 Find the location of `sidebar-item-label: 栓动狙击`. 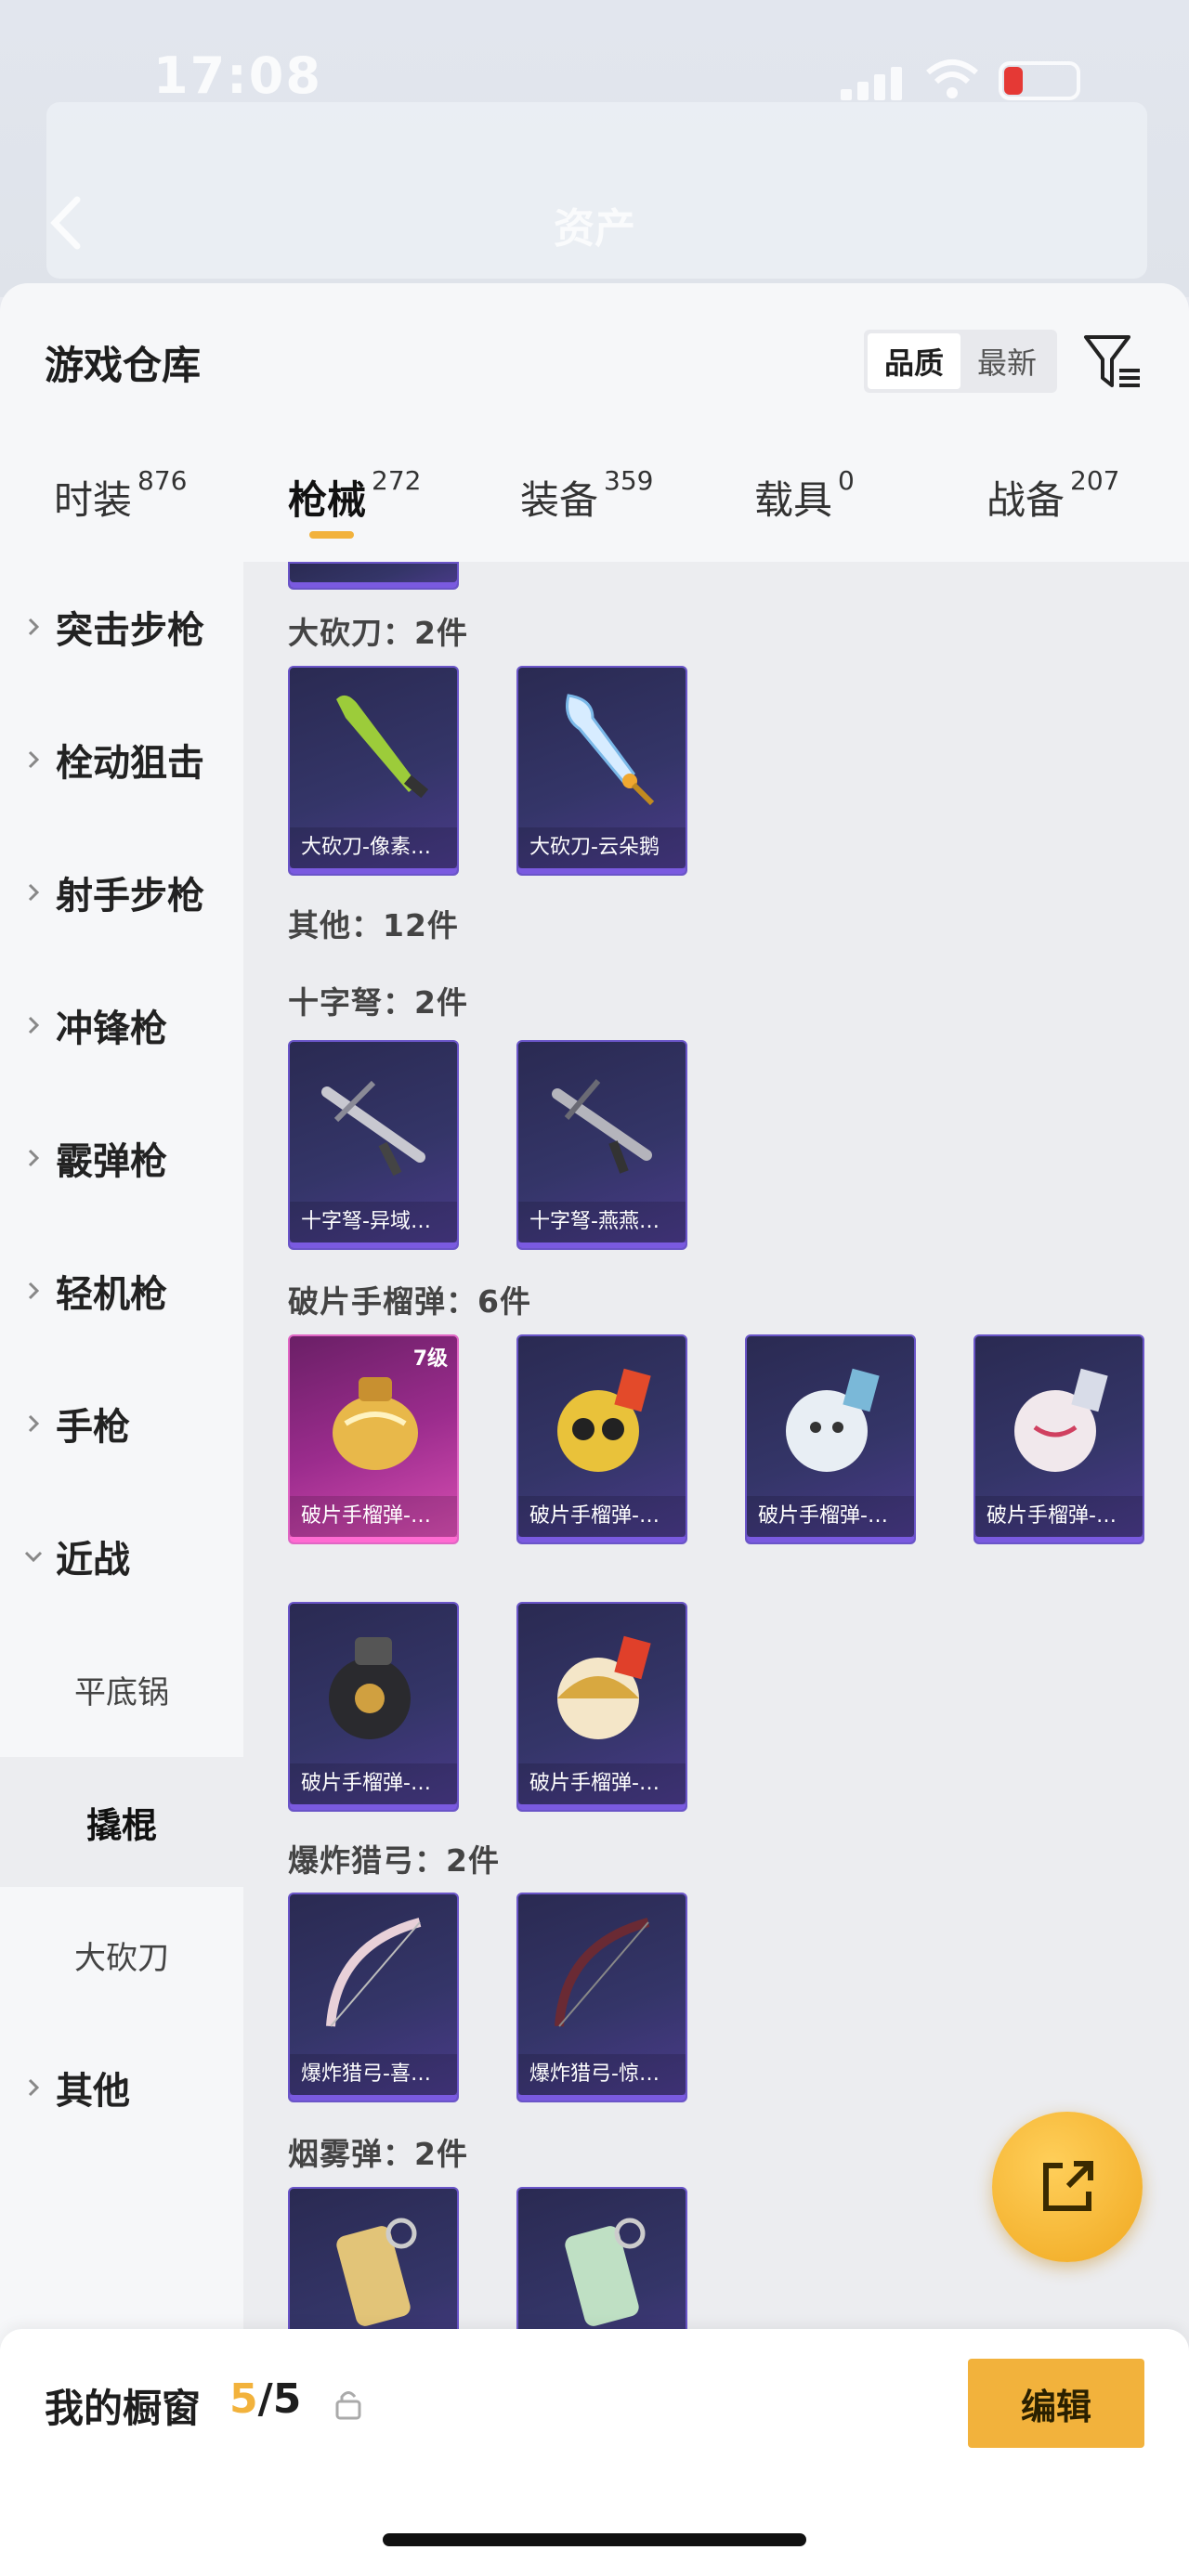

sidebar-item-label: 栓动狙击 is located at coordinates (130, 763).